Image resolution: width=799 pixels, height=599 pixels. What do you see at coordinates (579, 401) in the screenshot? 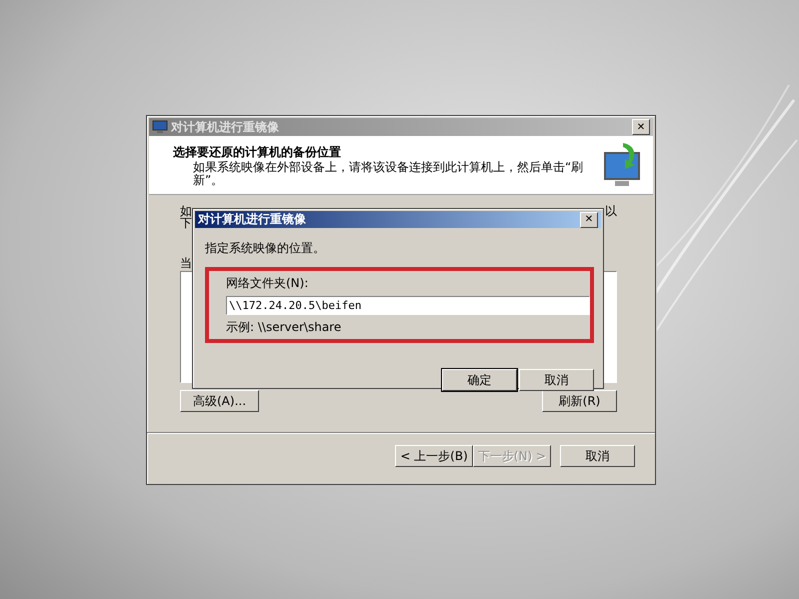
I see `list-button: 刷新(R)` at bounding box center [579, 401].